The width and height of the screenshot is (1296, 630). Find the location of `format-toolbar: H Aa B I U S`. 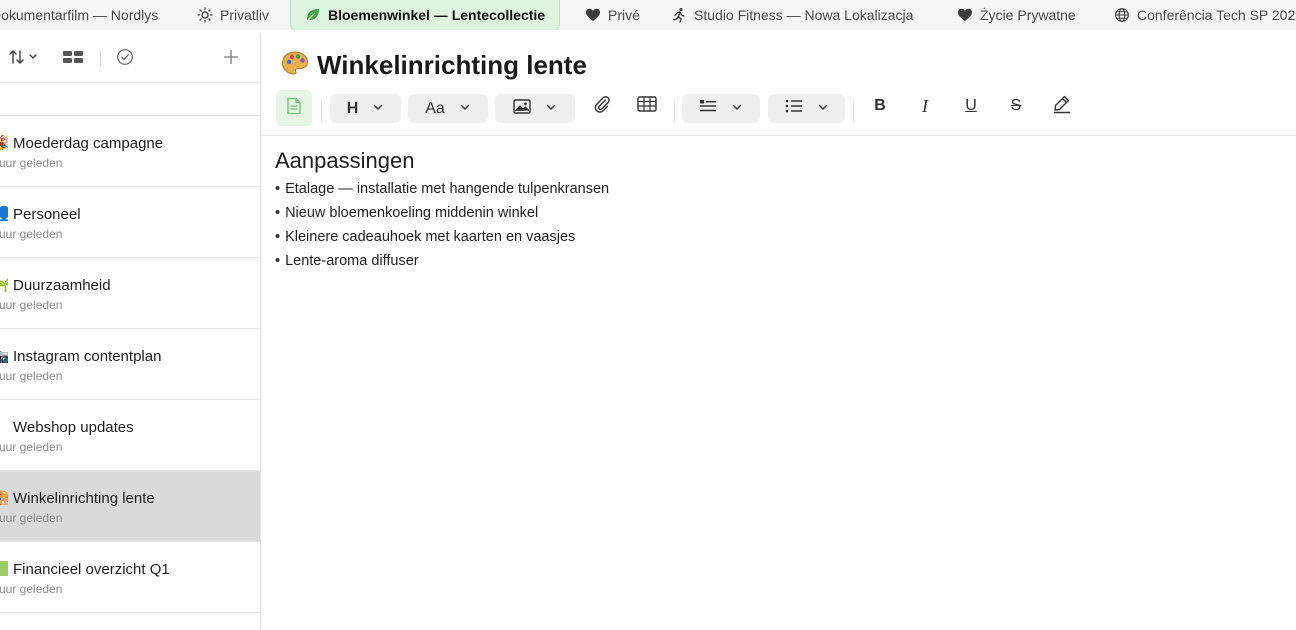

format-toolbar: H Aa B I U S is located at coordinates (778, 111).